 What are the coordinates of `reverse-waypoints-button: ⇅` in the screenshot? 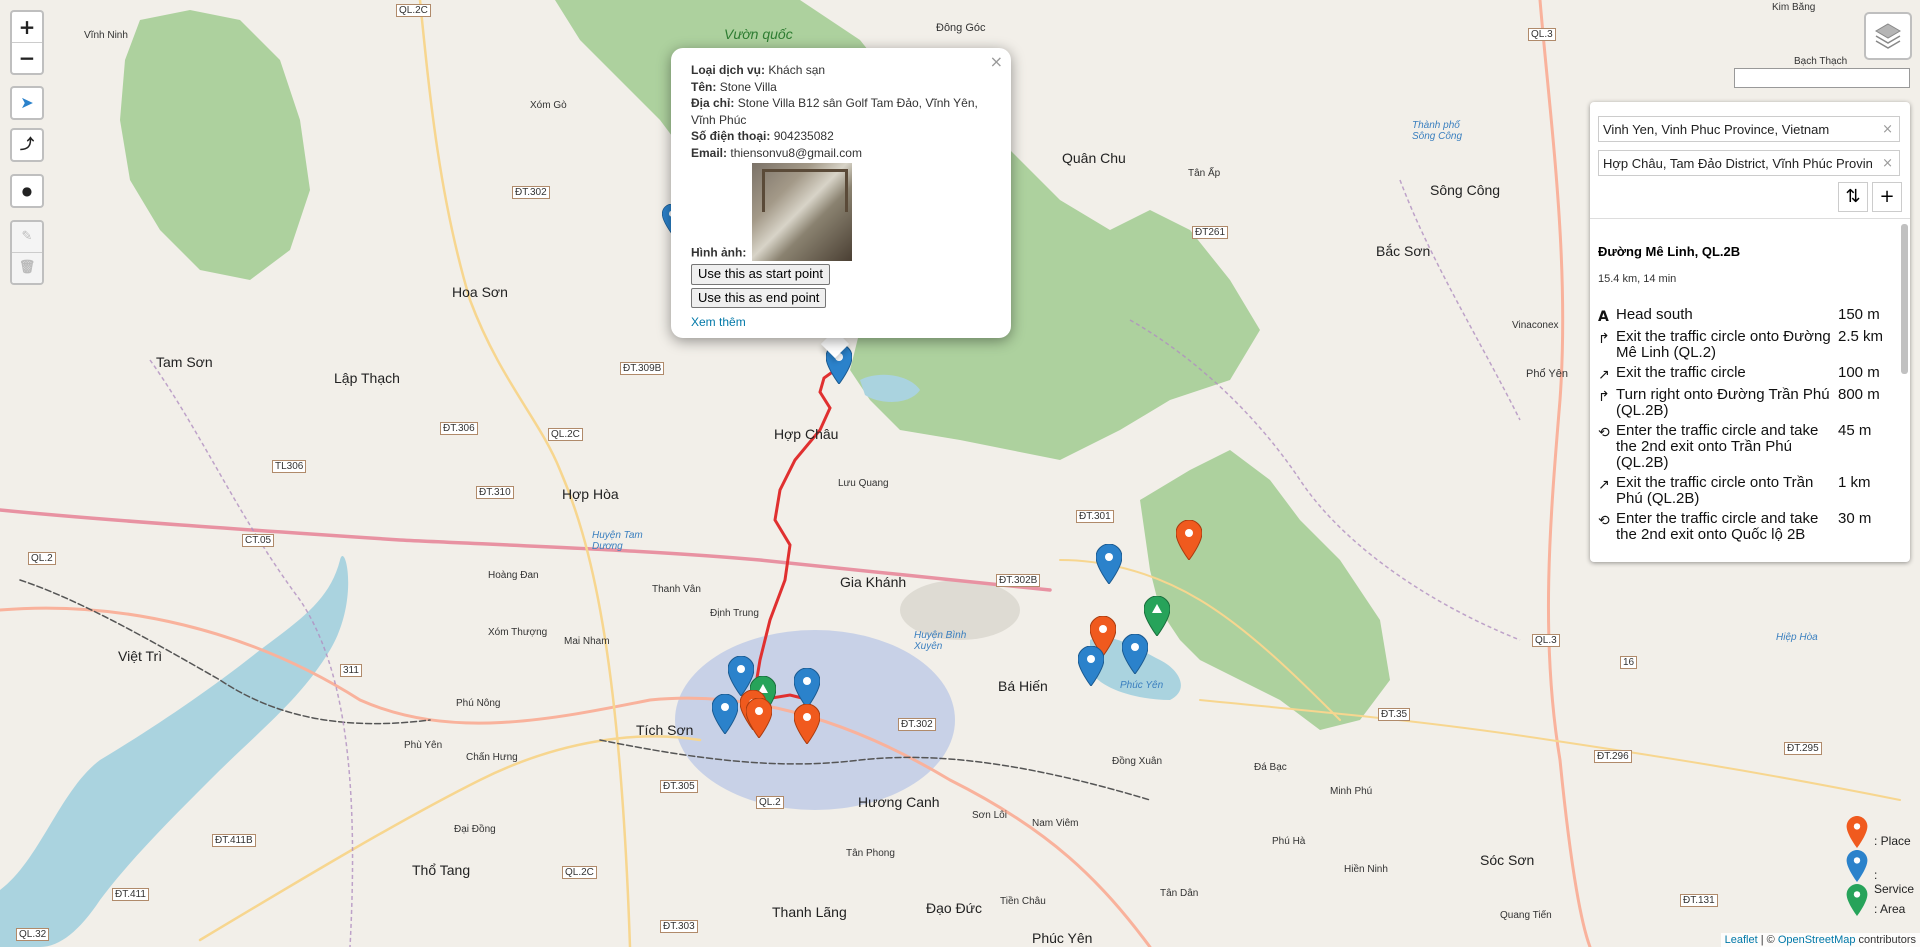 It's located at (1853, 197).